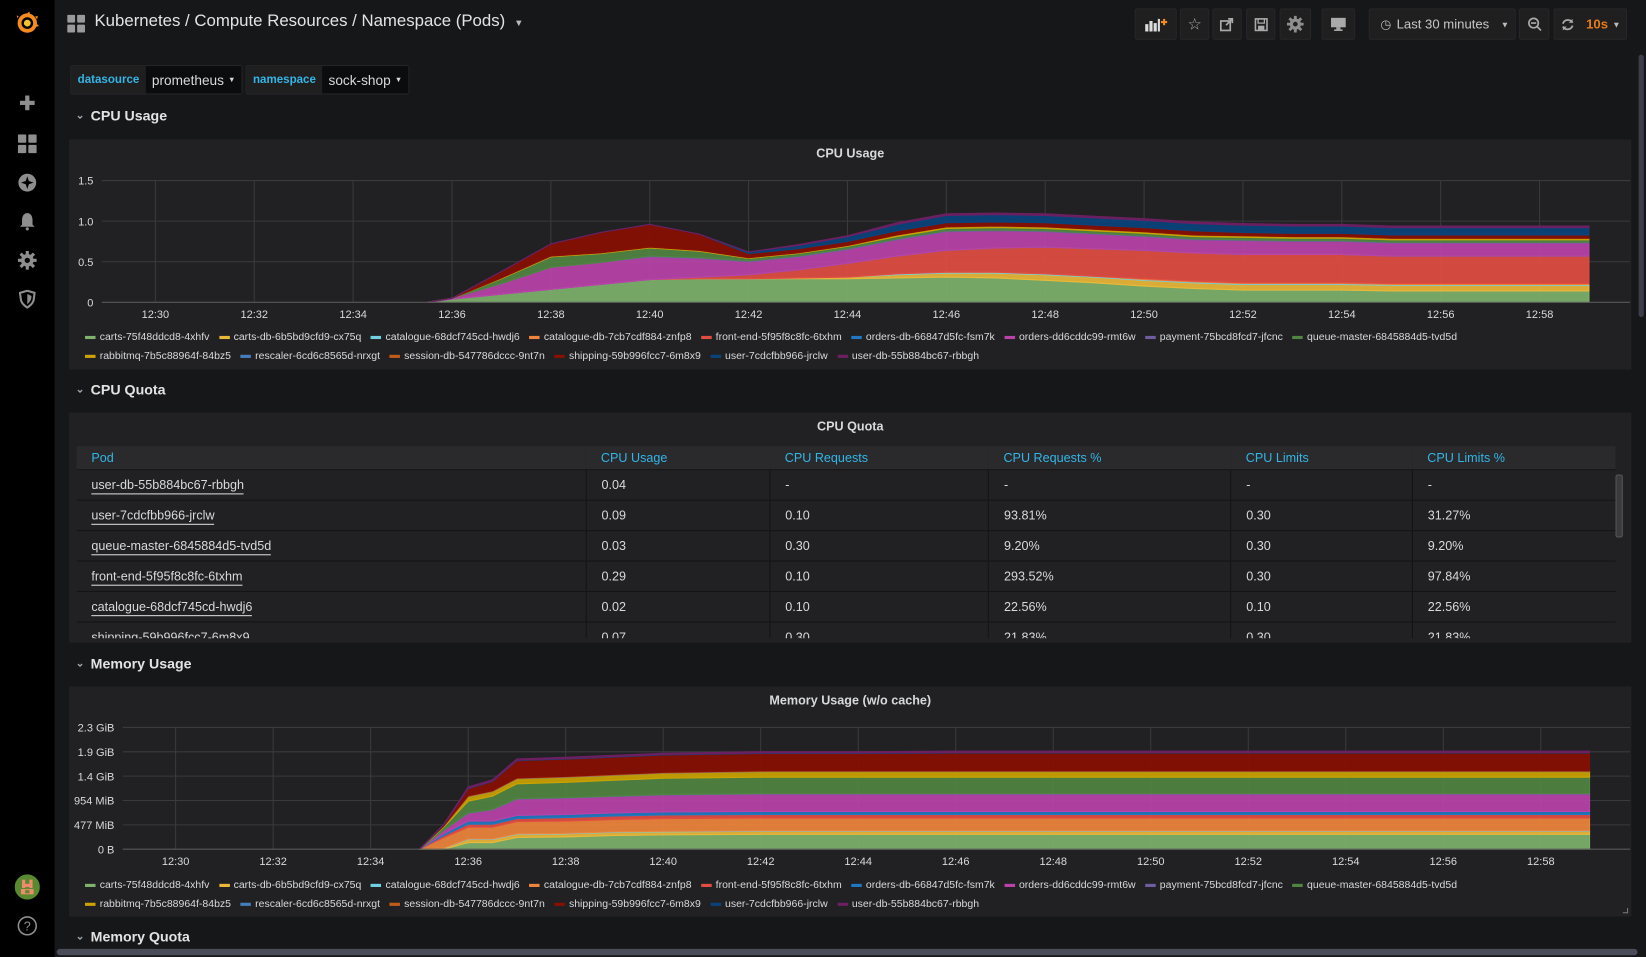 This screenshot has height=957, width=1646. What do you see at coordinates (331, 606) in the screenshot?
I see `pod-link-cell: catalogue-68dcf745cd-hwdj6` at bounding box center [331, 606].